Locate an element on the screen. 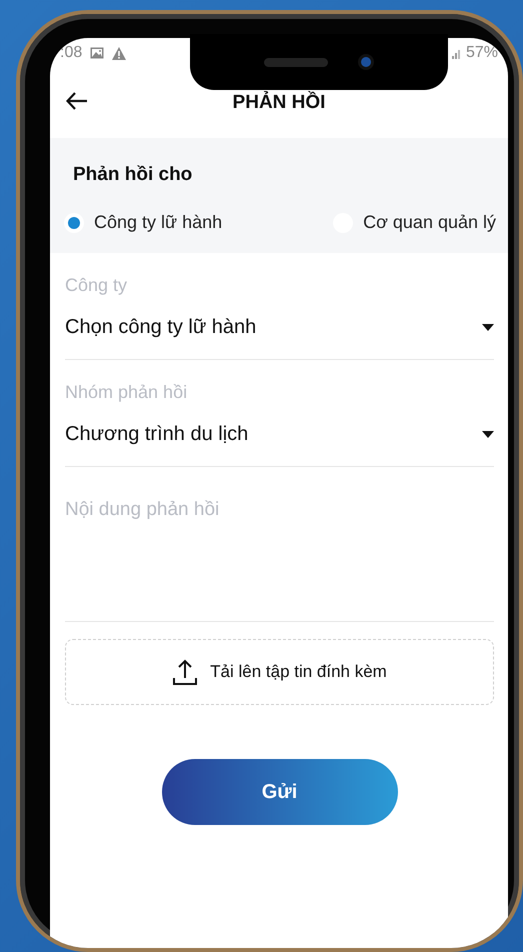 This screenshot has height=952, width=523. warning-icon is located at coordinates (119, 53).